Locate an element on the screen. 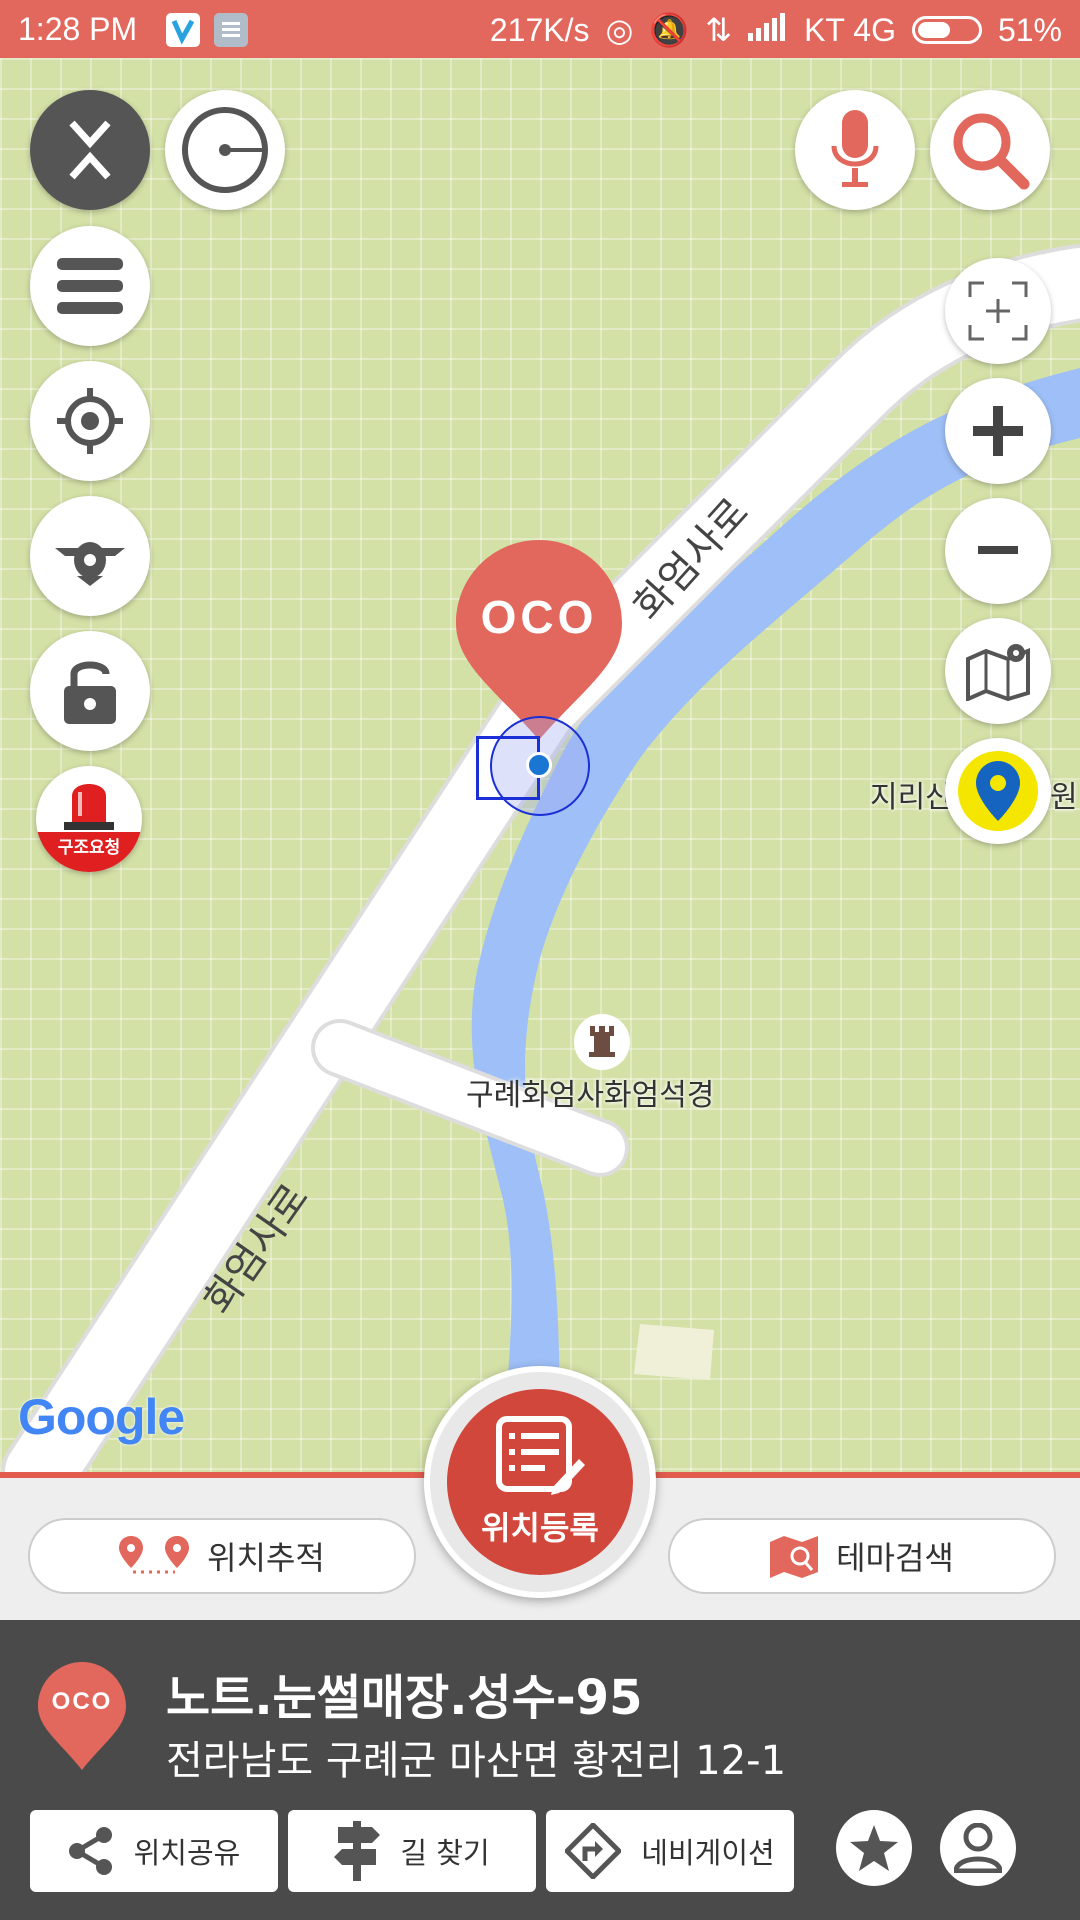 Image resolution: width=1080 pixels, height=1920 pixels. app-notification-icon is located at coordinates (183, 30).